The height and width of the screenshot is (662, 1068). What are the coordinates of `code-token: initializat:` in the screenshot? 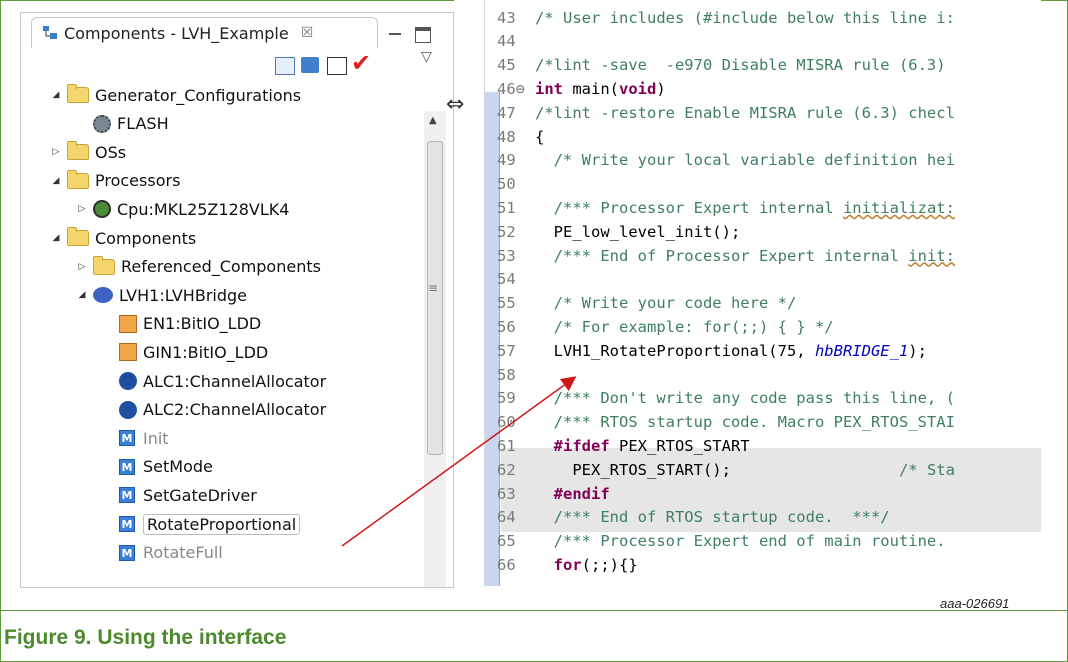 It's located at (898, 207).